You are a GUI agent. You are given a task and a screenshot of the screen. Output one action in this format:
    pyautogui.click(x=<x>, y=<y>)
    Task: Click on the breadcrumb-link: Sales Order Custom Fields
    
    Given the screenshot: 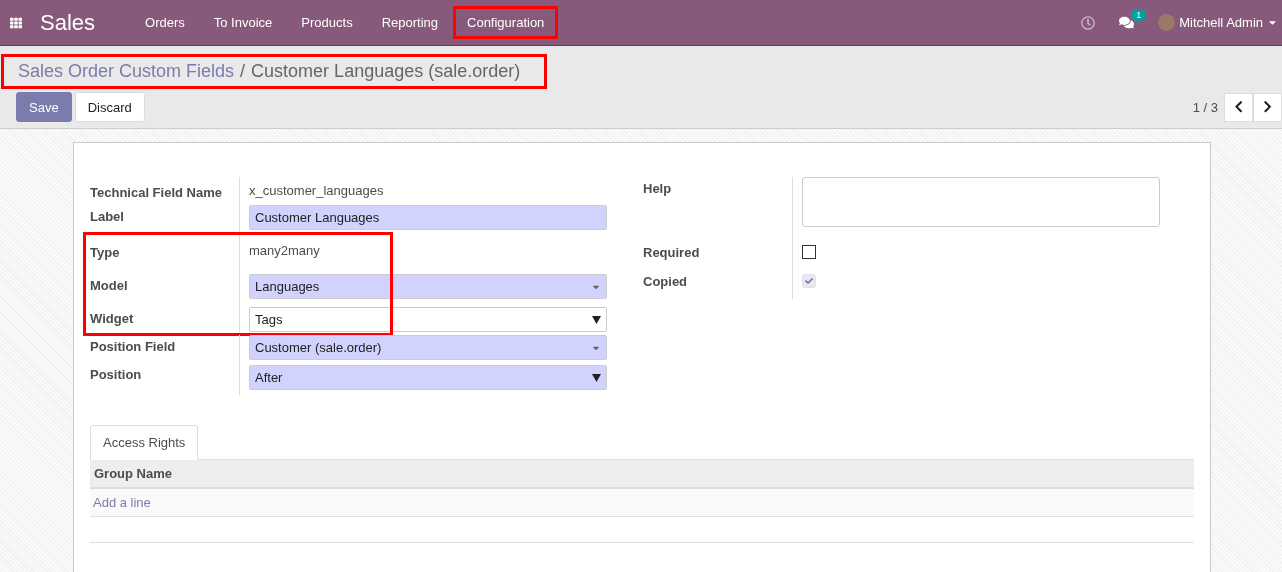 What is the action you would take?
    pyautogui.click(x=126, y=71)
    